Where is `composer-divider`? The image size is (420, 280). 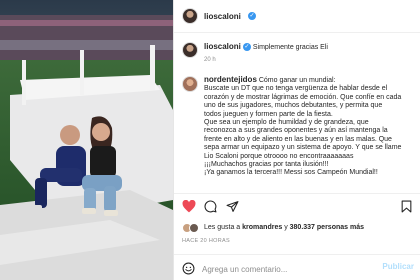
composer-divider is located at coordinates (297, 254).